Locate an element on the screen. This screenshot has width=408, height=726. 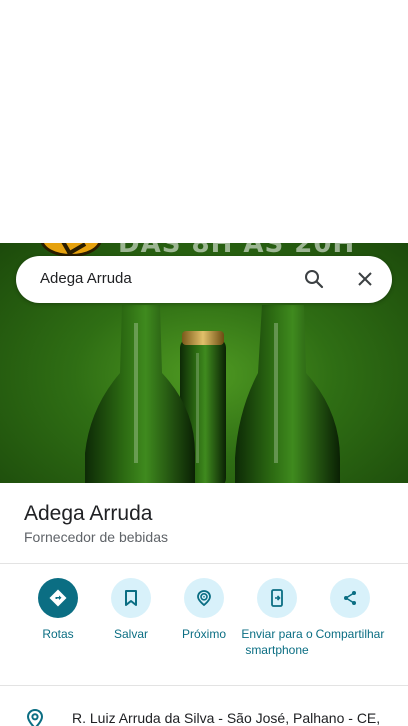
nearby-button: Próximo is located at coordinates (204, 610).